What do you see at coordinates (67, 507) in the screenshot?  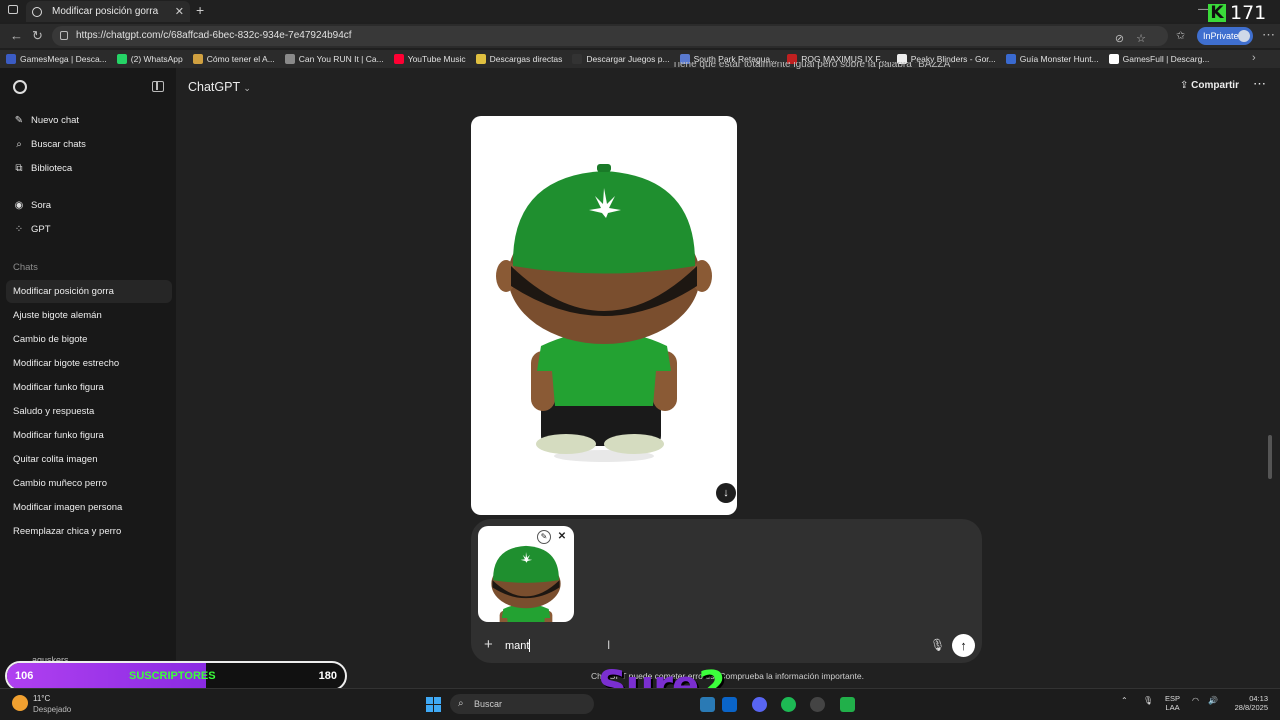 I see `sidebar-chat-item: Modificar imagen persona` at bounding box center [67, 507].